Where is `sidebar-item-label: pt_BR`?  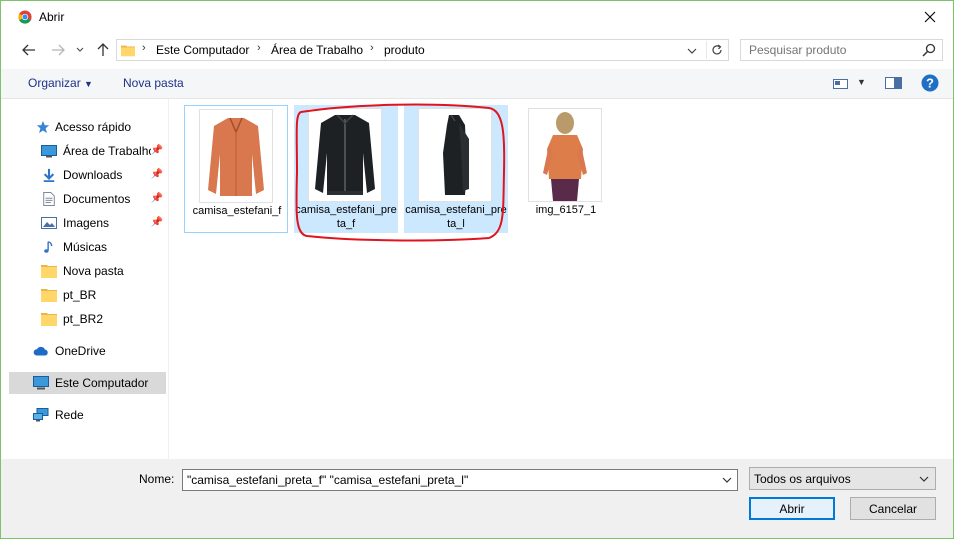 sidebar-item-label: pt_BR is located at coordinates (80, 295).